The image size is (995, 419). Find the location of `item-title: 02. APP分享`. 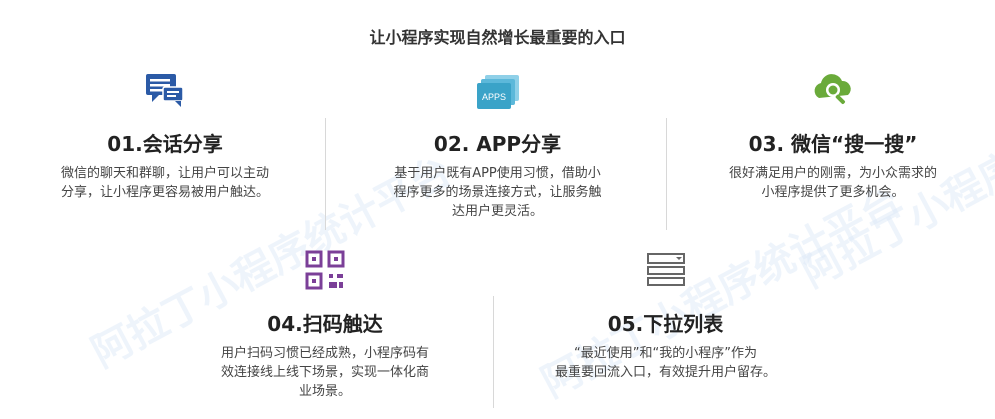

item-title: 02. APP分享 is located at coordinates (497, 144).